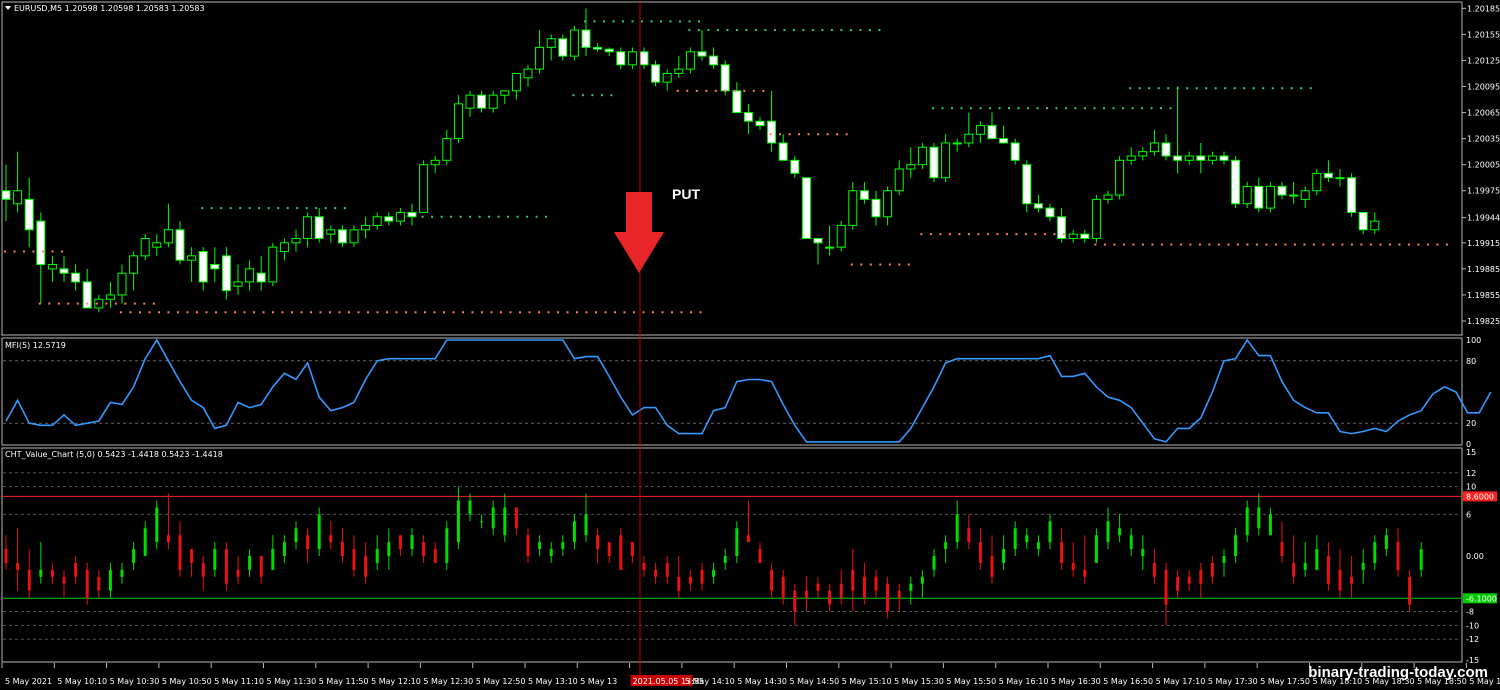 This screenshot has width=1500, height=690. I want to click on price-tick-label: 1.19915, so click(1483, 243).